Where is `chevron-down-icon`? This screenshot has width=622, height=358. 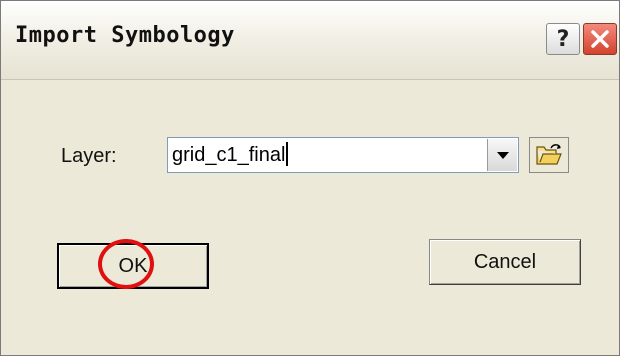
chevron-down-icon is located at coordinates (502, 155).